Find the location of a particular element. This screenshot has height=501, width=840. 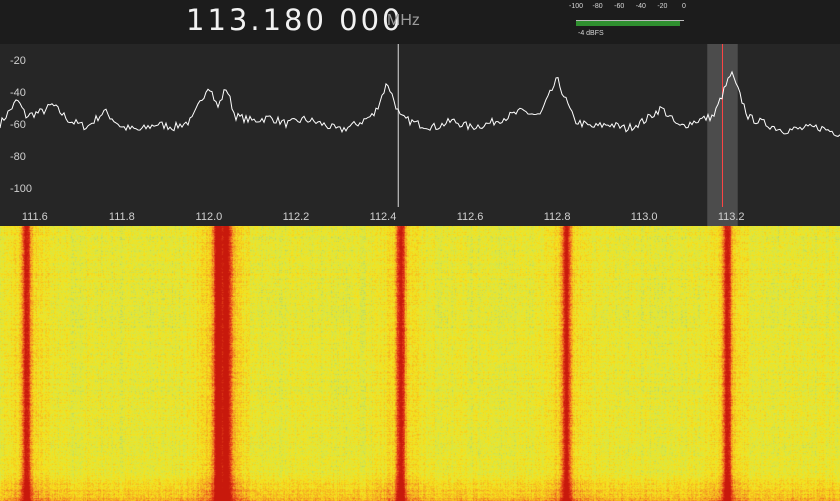

x-tick-label: 112.2 is located at coordinates (296, 217).